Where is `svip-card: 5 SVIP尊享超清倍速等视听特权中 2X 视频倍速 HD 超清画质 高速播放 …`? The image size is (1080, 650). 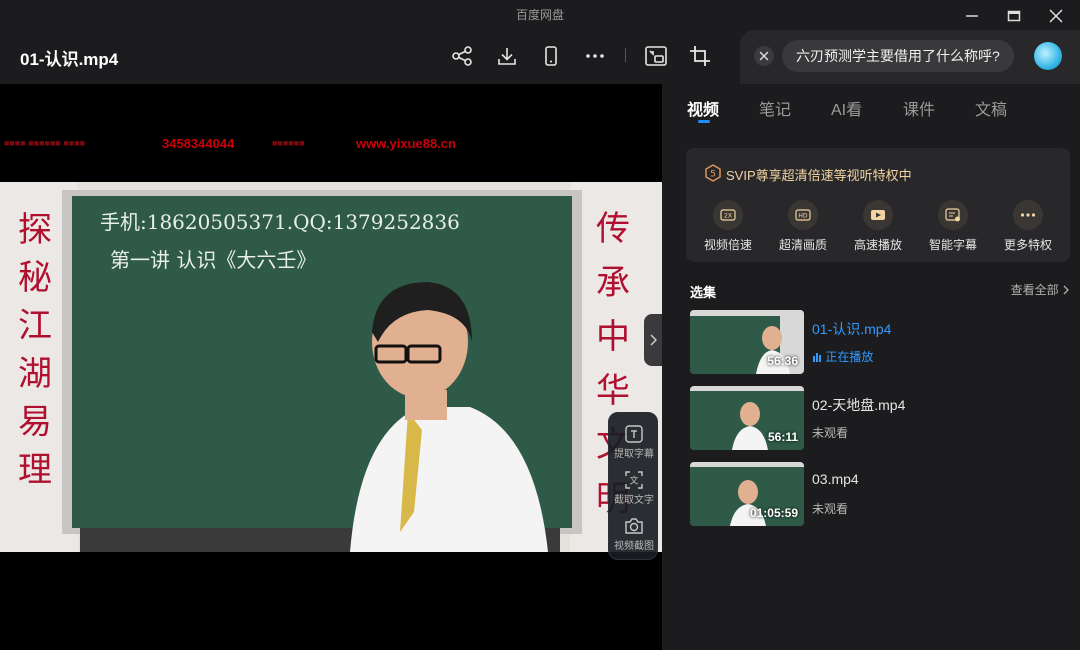
svip-card: 5 SVIP尊享超清倍速等视听特权中 2X 视频倍速 HD 超清画质 高速播放 … is located at coordinates (878, 205).